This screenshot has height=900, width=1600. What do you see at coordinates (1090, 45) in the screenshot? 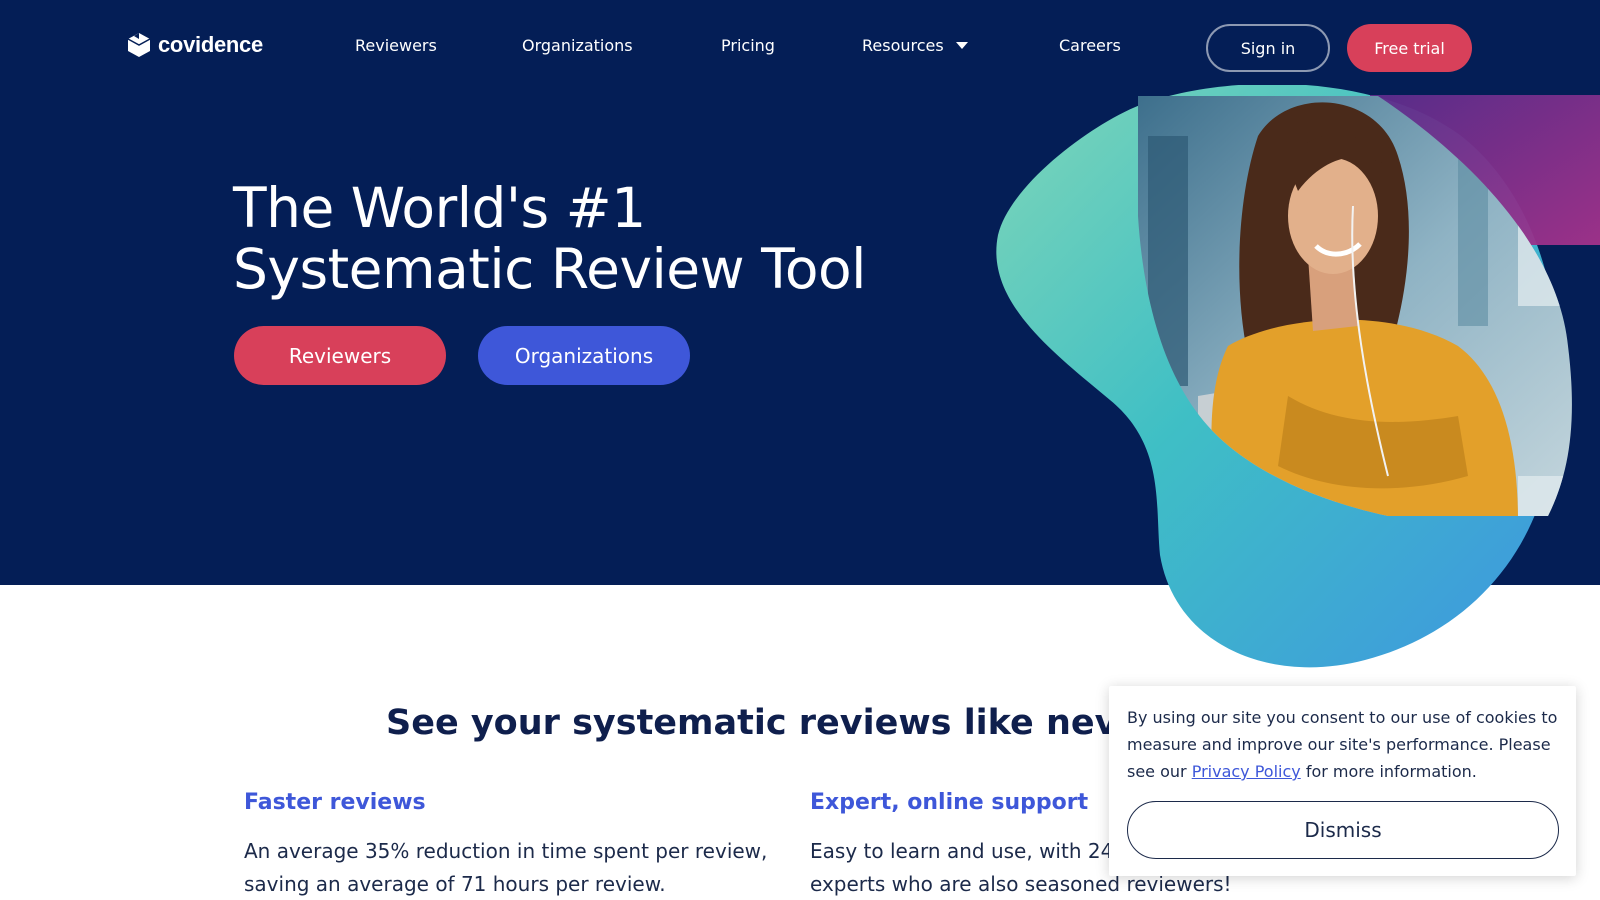
I see `nav-link-careers: Careers` at bounding box center [1090, 45].